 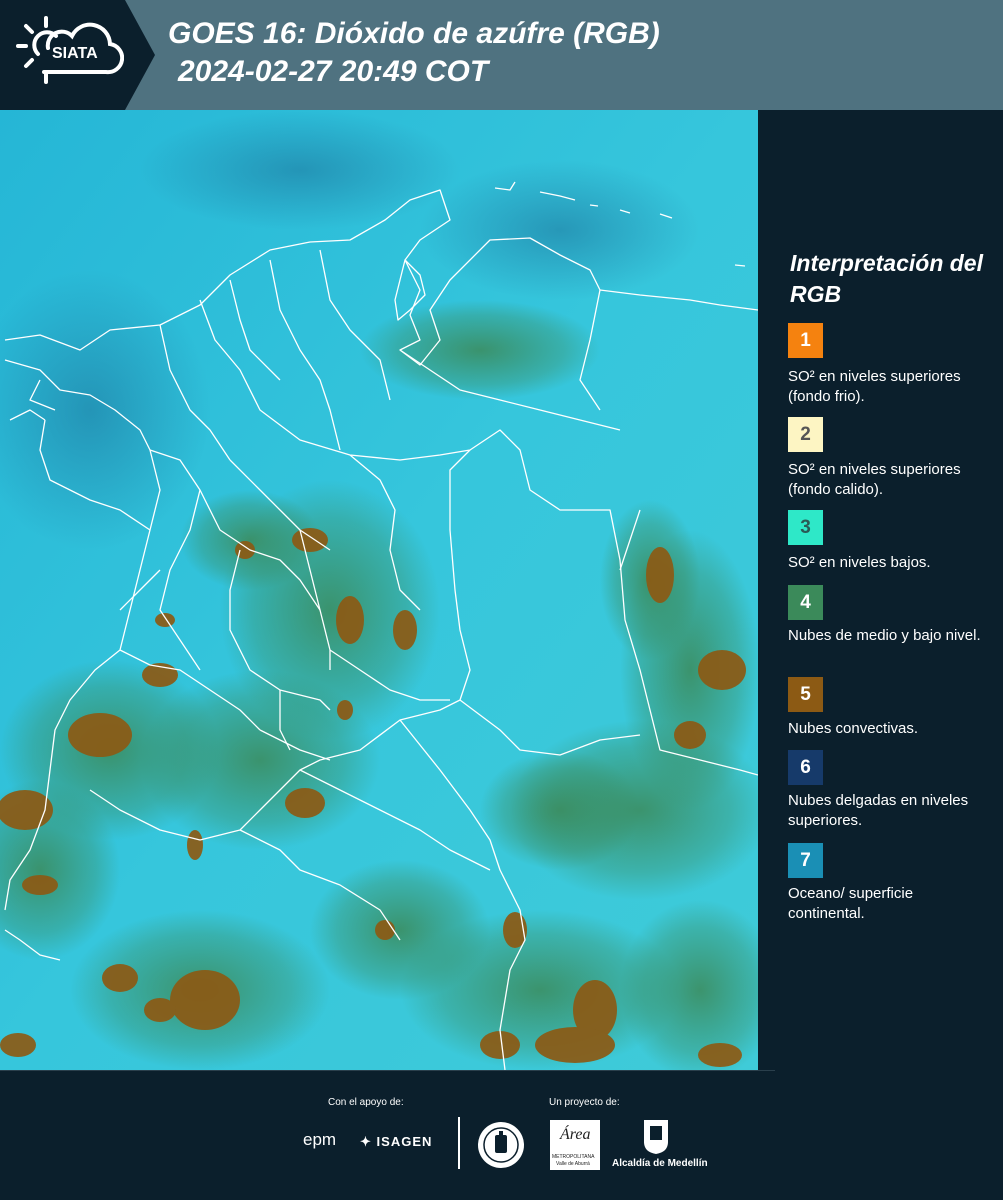 I want to click on legend-number: 4, so click(x=805, y=602).